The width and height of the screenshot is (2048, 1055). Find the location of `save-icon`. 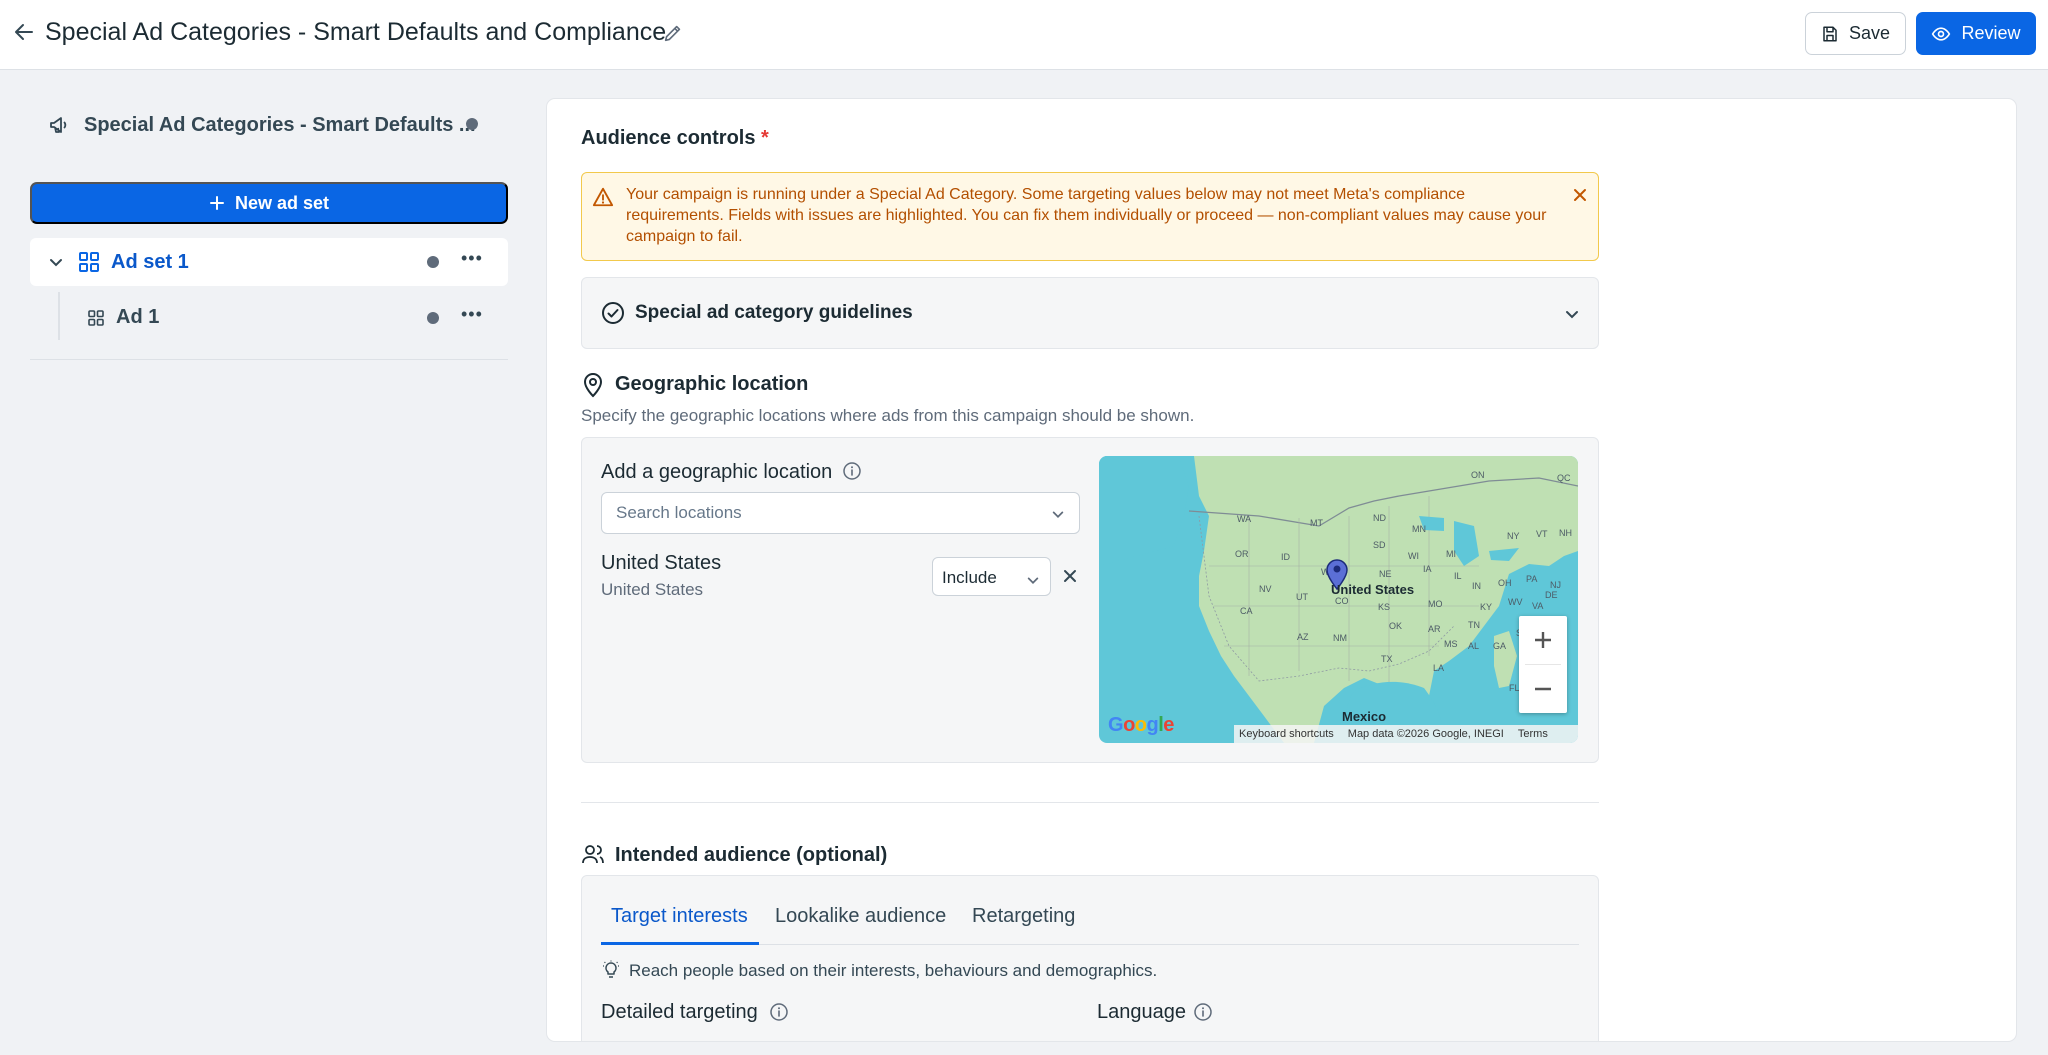

save-icon is located at coordinates (1830, 33).